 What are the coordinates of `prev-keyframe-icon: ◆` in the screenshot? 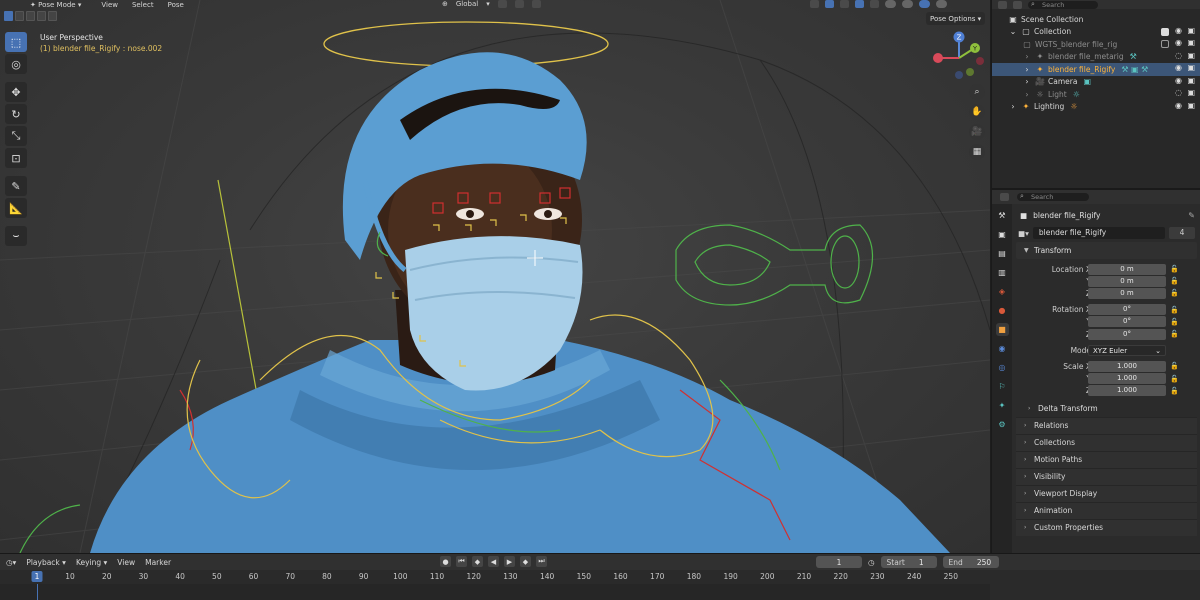 It's located at (477, 561).